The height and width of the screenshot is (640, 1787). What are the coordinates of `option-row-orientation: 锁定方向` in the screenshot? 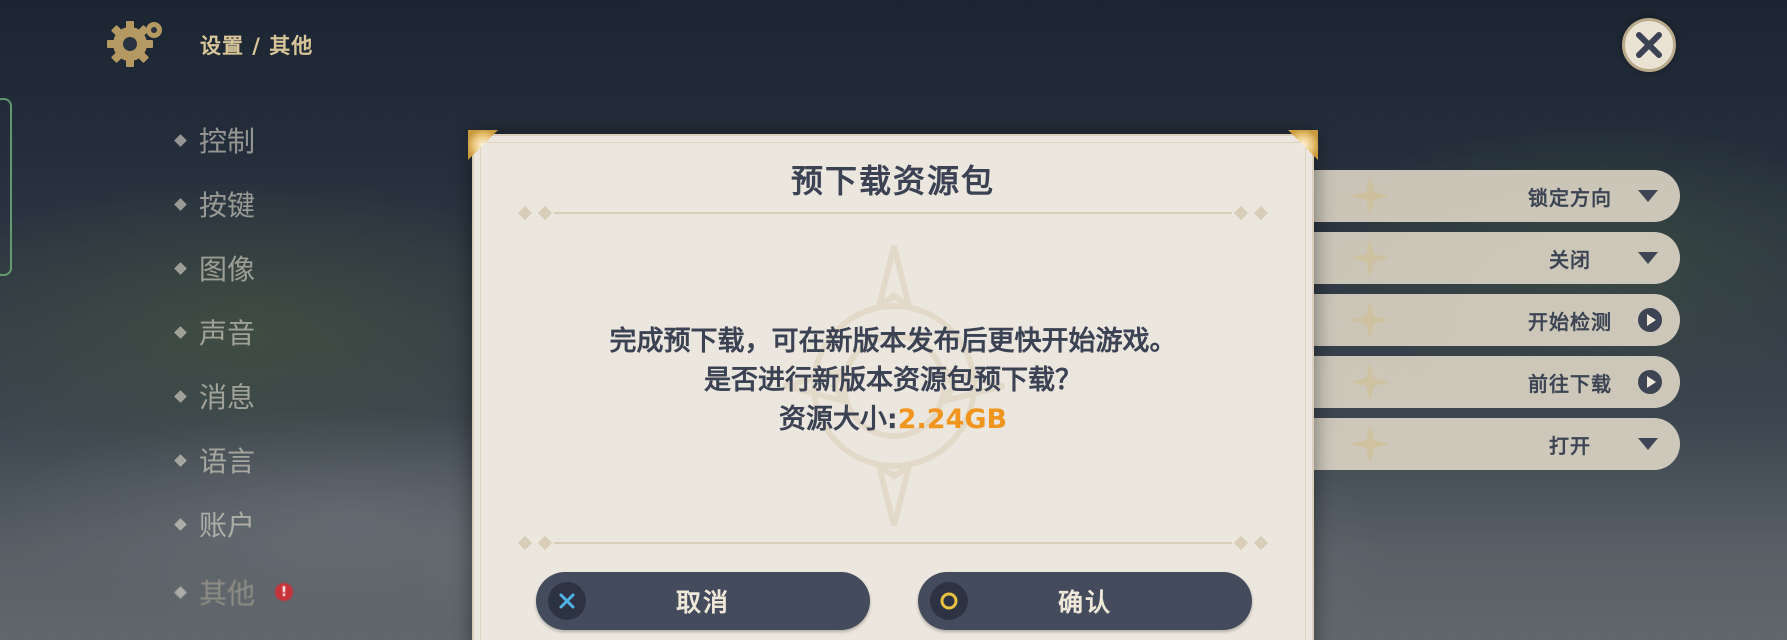 It's located at (1485, 196).